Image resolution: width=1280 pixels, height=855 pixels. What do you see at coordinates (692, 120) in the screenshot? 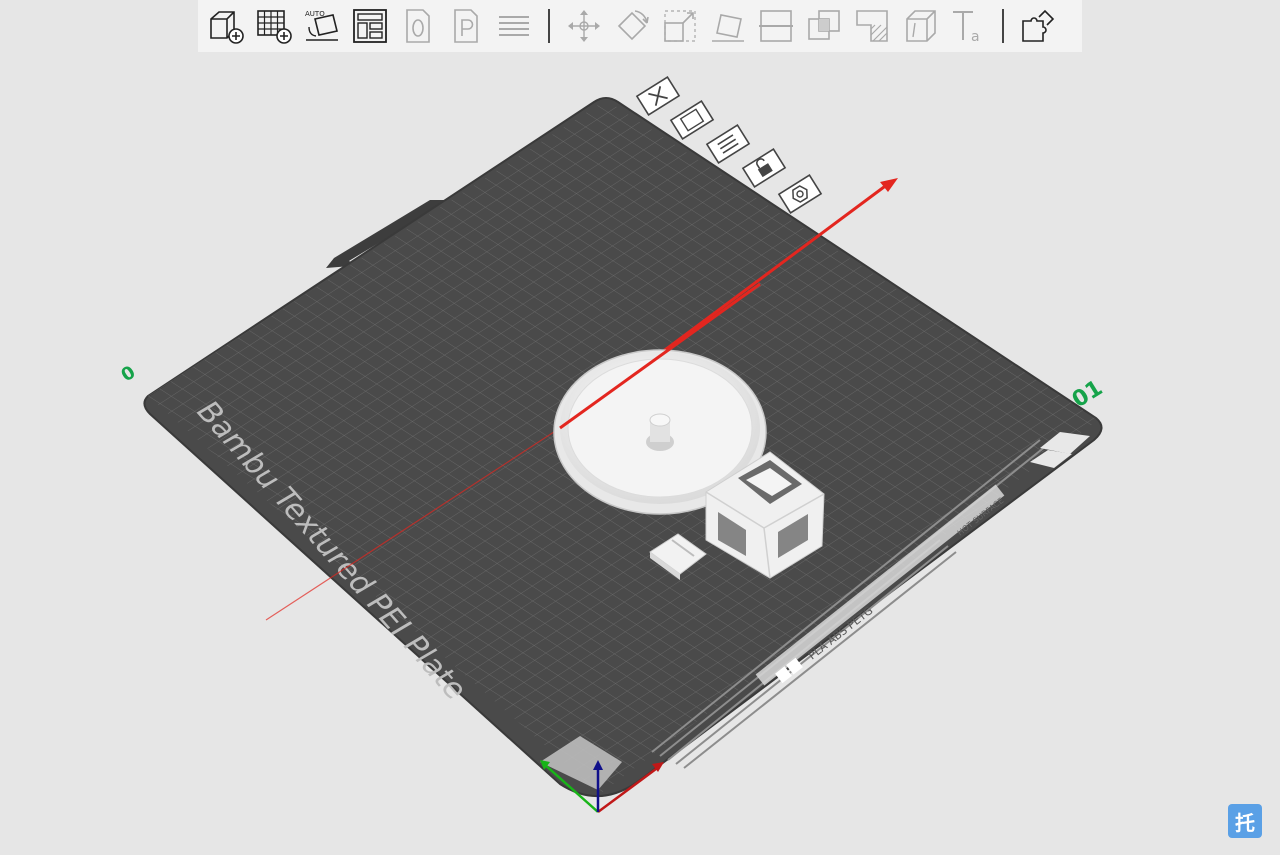
I see `arrange-plate-button` at bounding box center [692, 120].